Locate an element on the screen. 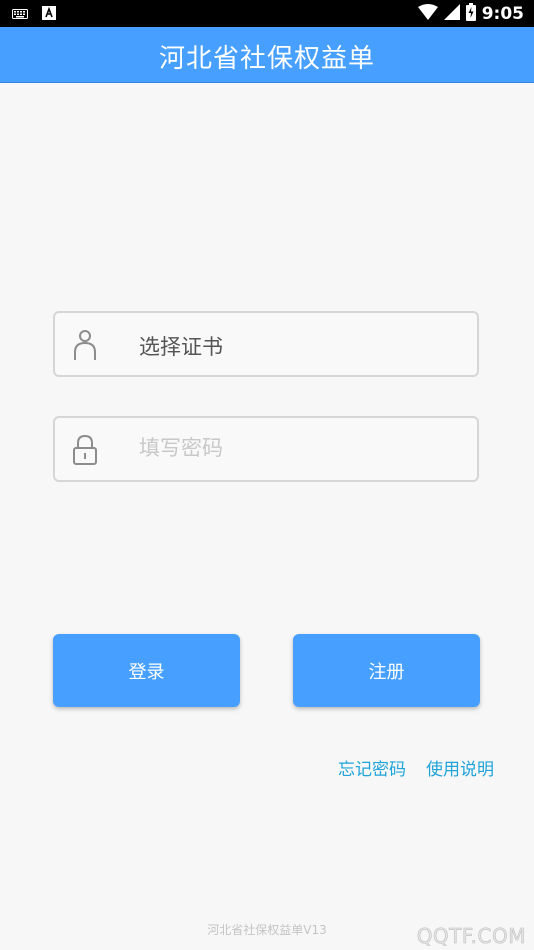 The width and height of the screenshot is (534, 950). keyboard-icon is located at coordinates (20, 14).